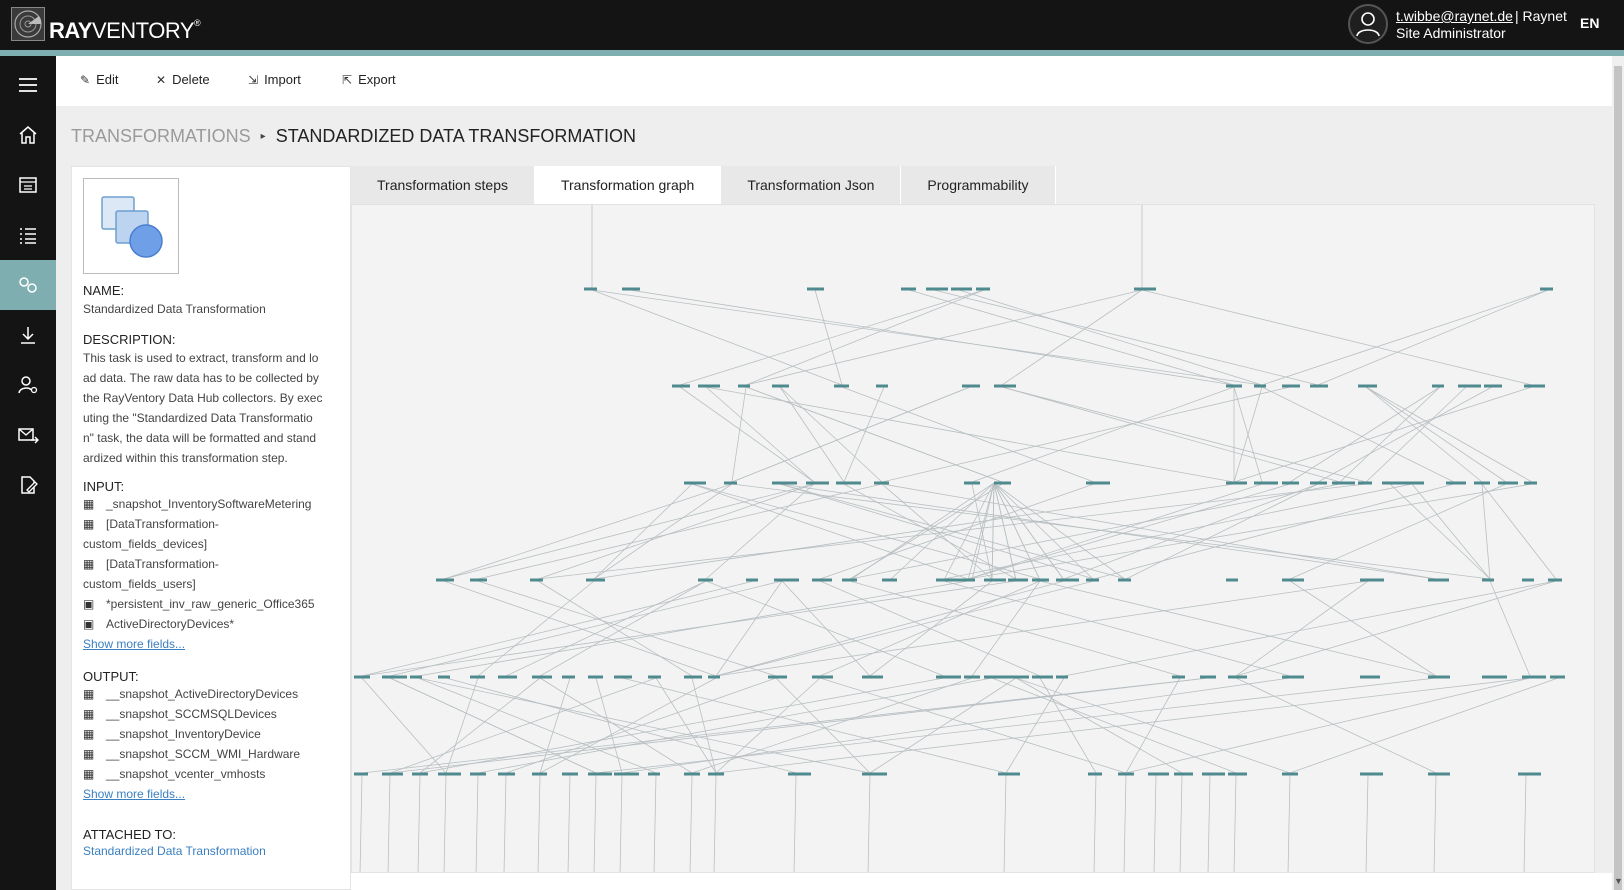 This screenshot has height=890, width=1624. What do you see at coordinates (161, 136) in the screenshot?
I see `breadcrumb-parent: TRANSFORMATIONS` at bounding box center [161, 136].